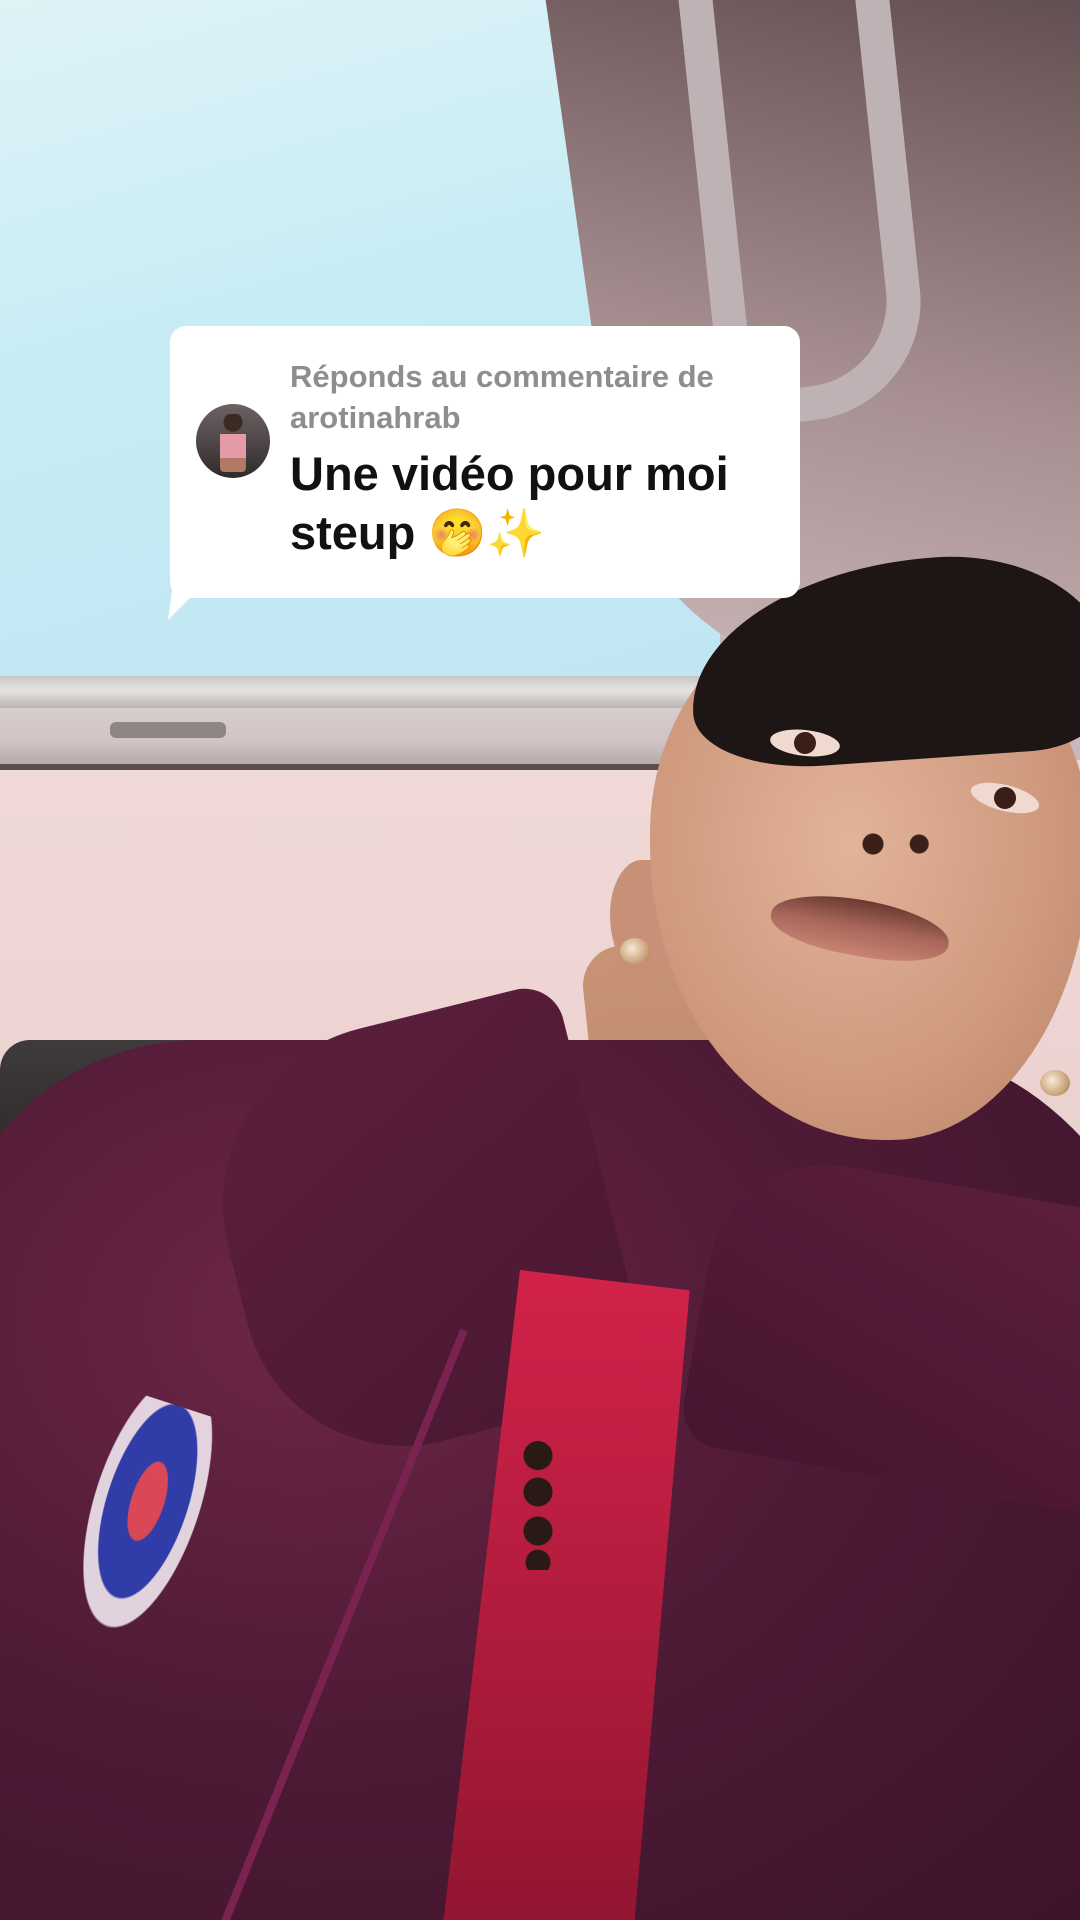  Describe the element at coordinates (535, 397) in the screenshot. I see `reply-label: Réponds au commentaire de arotinahrab` at that location.